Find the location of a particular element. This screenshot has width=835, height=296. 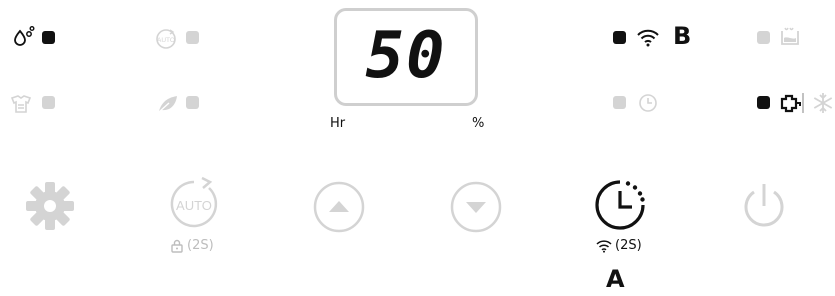

drying-indicator is located at coordinates (48, 102).